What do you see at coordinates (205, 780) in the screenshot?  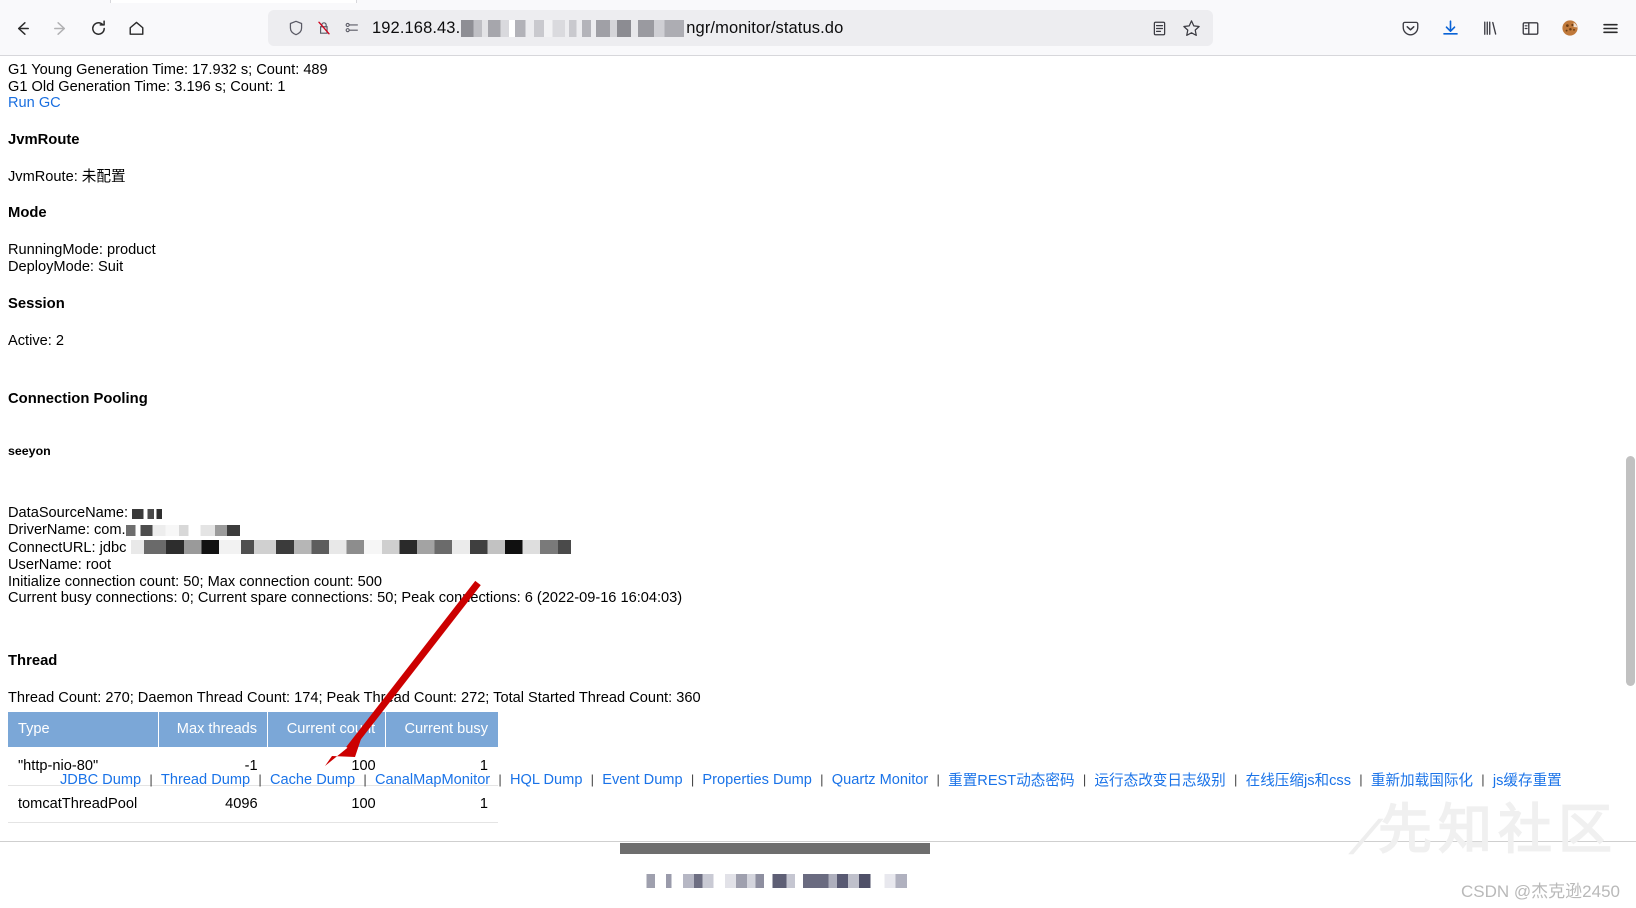 I see `link-thread-dump: Thread Dump` at bounding box center [205, 780].